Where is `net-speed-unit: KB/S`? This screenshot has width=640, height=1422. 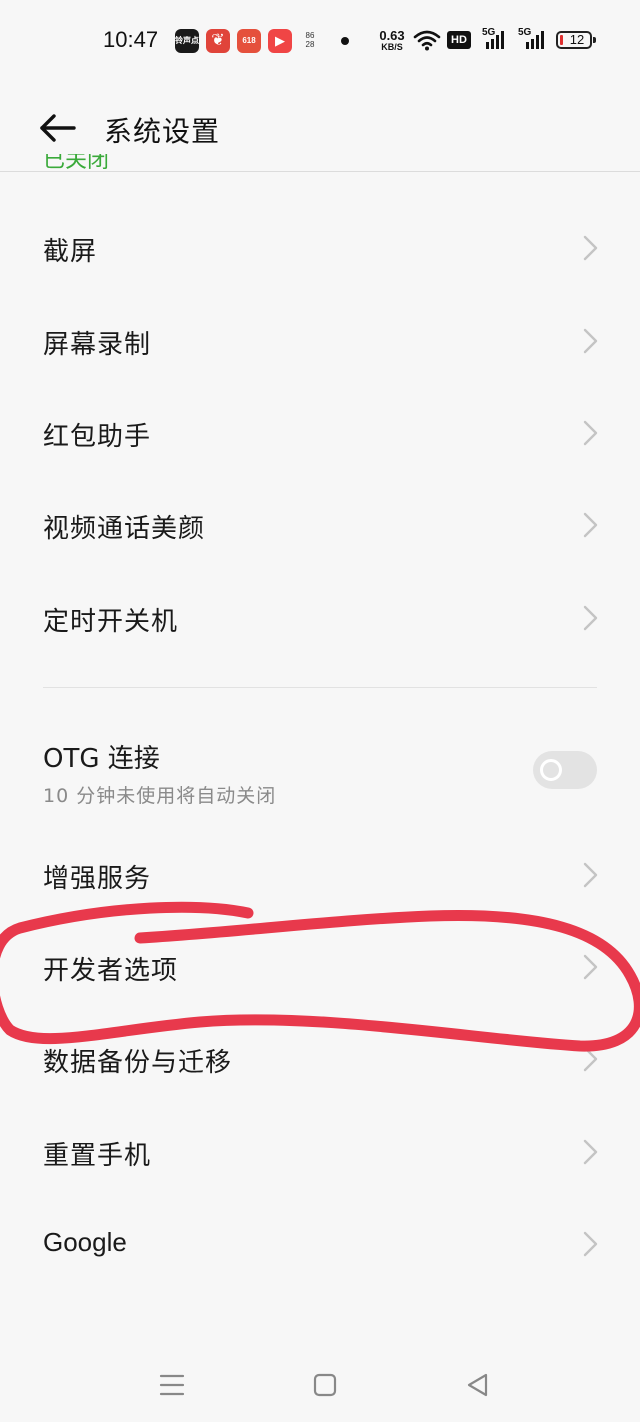
net-speed-unit: KB/S is located at coordinates (392, 47).